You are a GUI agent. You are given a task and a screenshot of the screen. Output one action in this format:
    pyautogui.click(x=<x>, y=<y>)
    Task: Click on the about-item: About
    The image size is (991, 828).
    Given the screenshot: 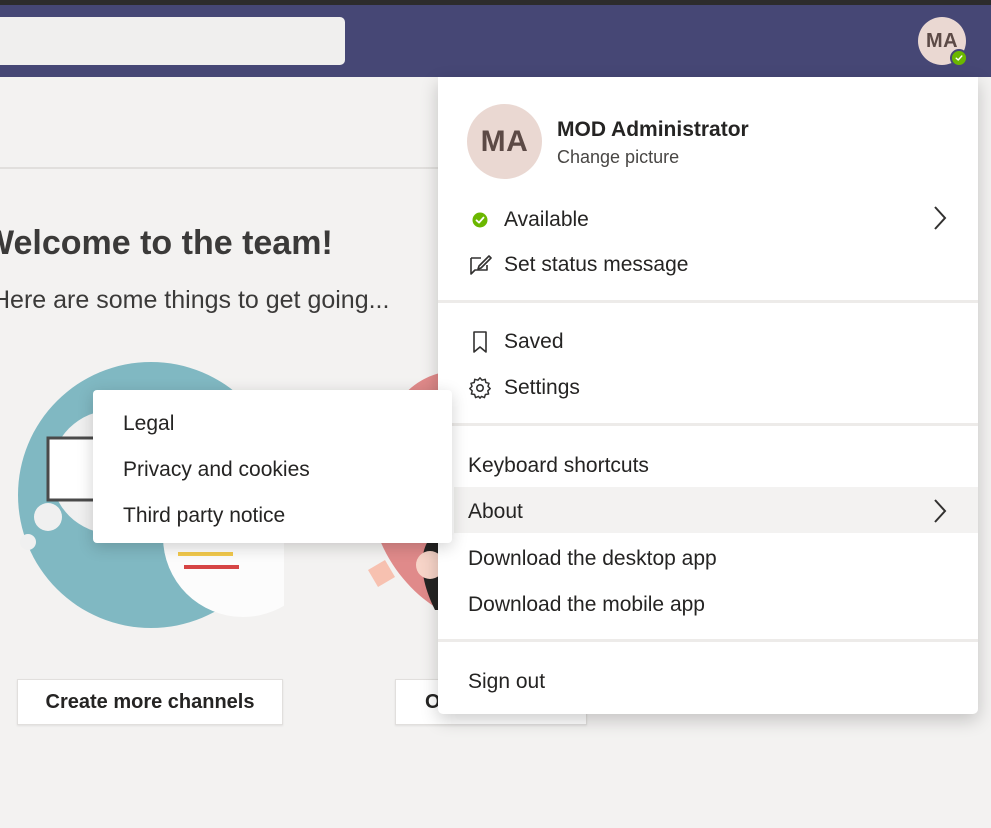 What is the action you would take?
    pyautogui.click(x=495, y=512)
    